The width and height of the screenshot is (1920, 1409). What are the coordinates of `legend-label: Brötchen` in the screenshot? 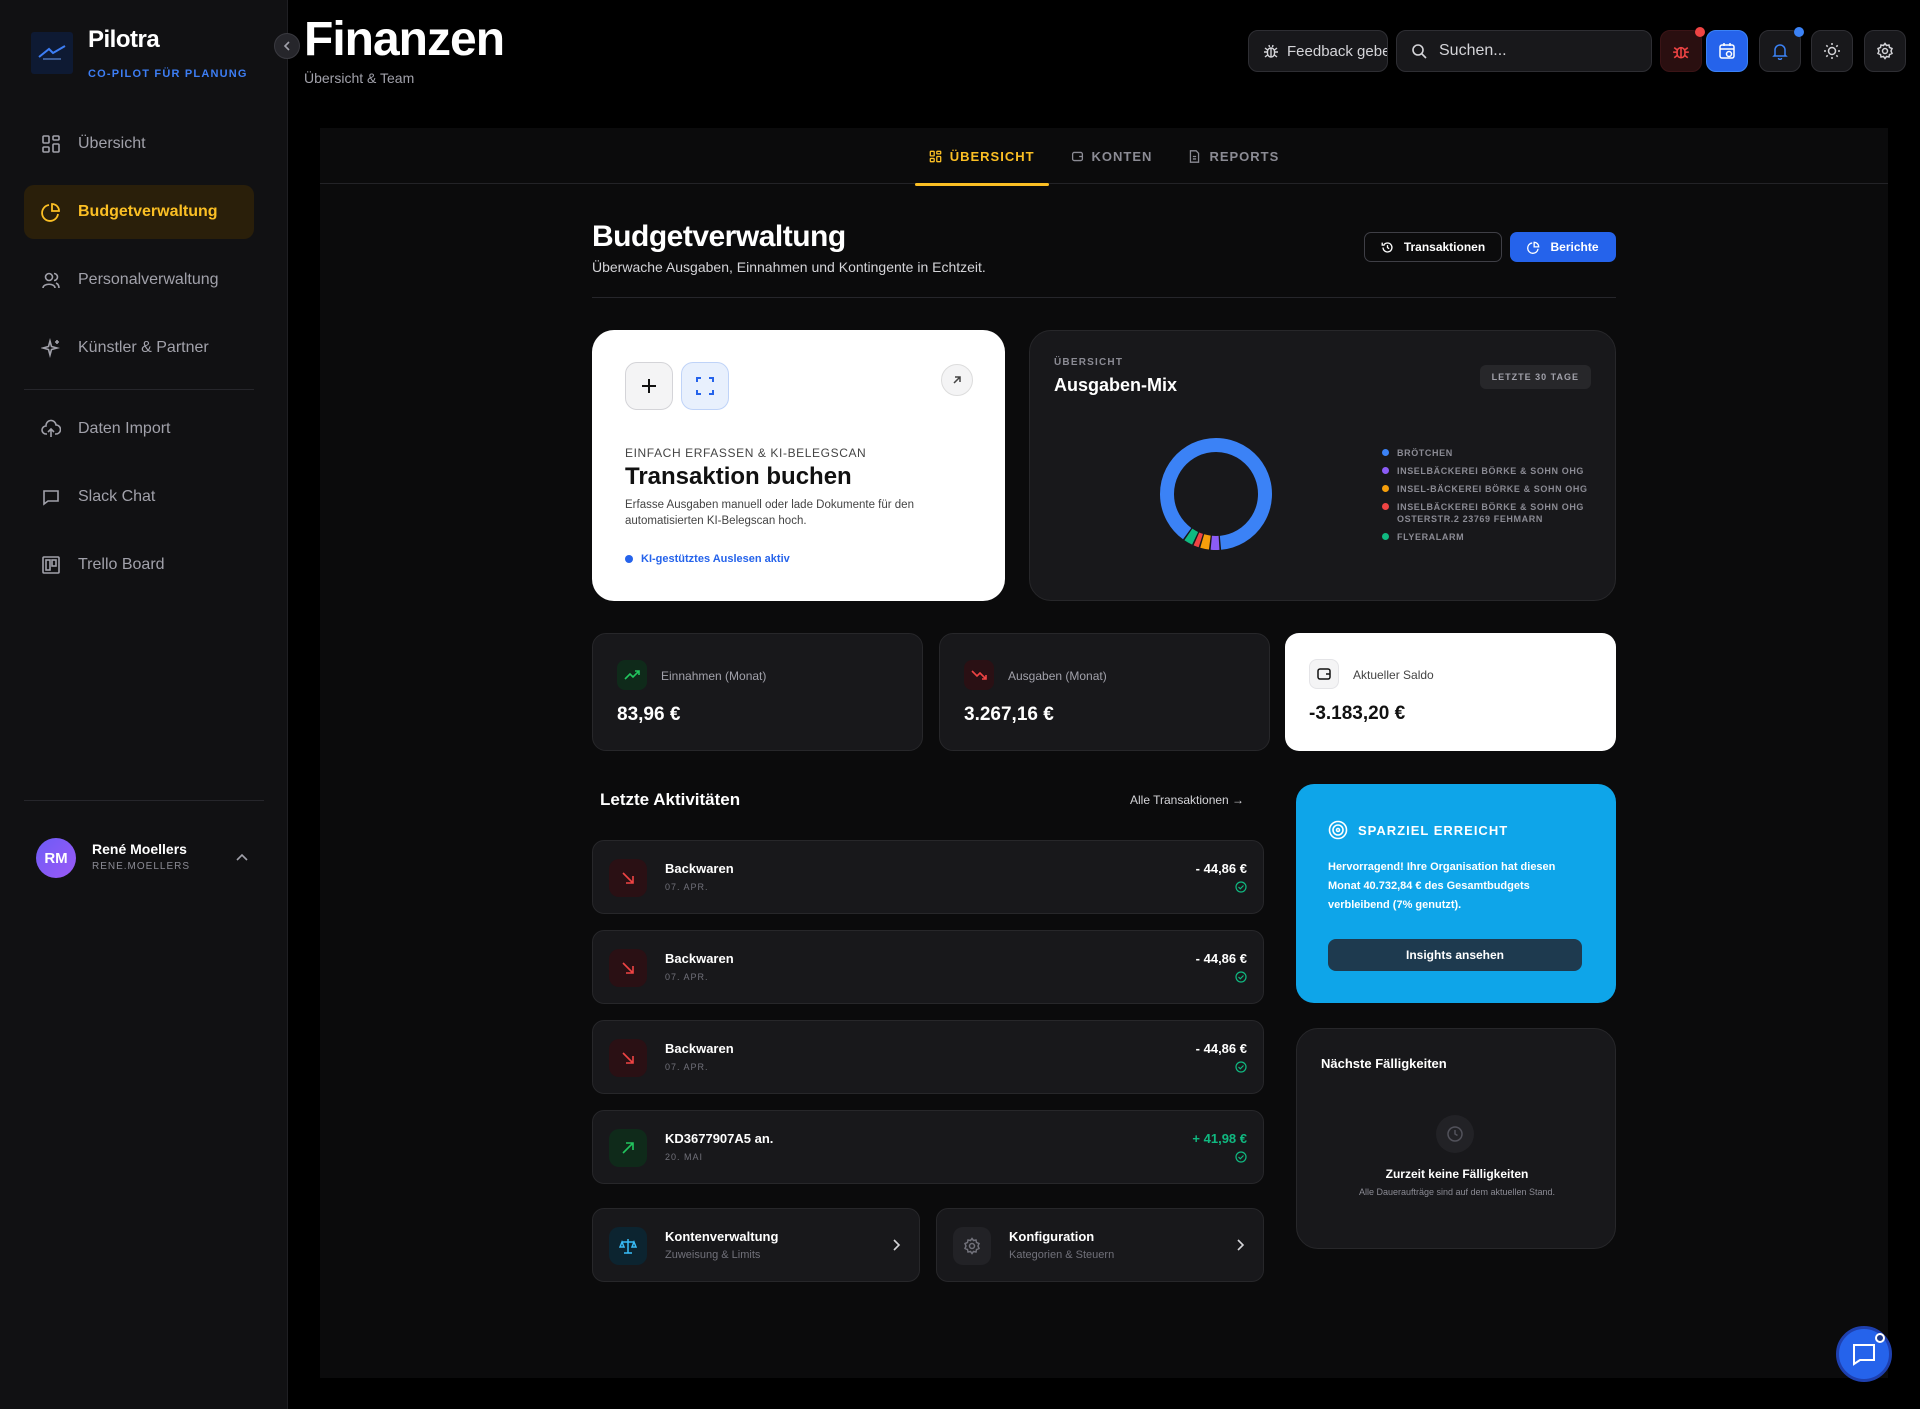 It's located at (1425, 453).